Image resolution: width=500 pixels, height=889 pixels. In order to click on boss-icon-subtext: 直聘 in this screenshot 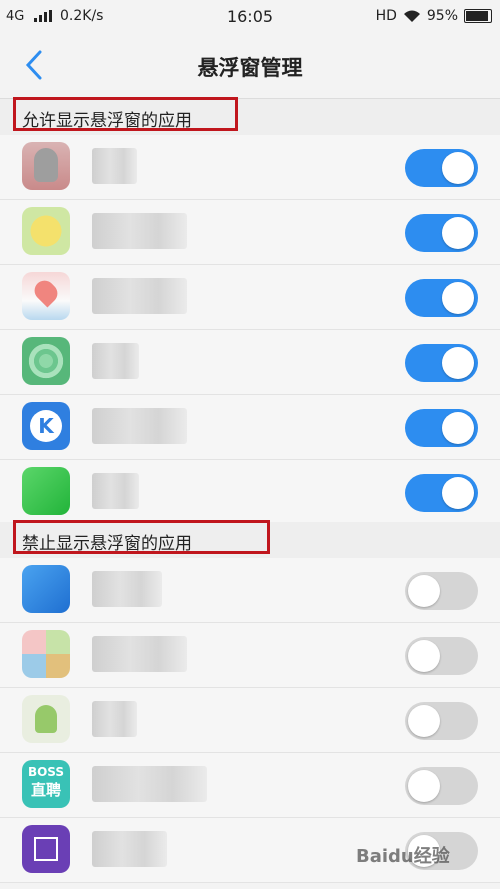, I will do `click(45, 790)`.